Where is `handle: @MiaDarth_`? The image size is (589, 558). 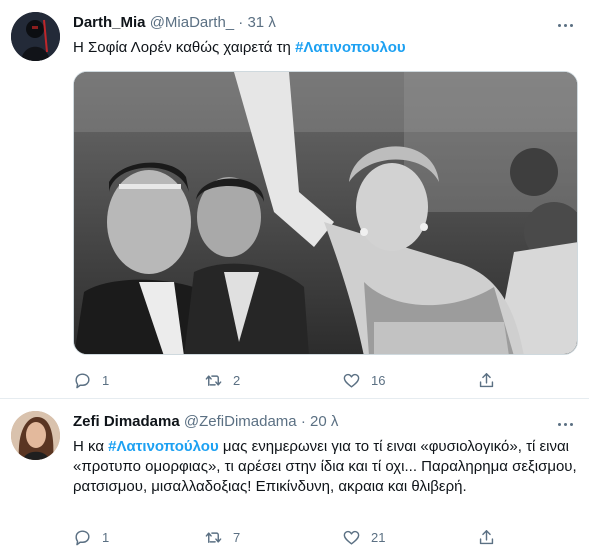
handle: @MiaDarth_ is located at coordinates (192, 22).